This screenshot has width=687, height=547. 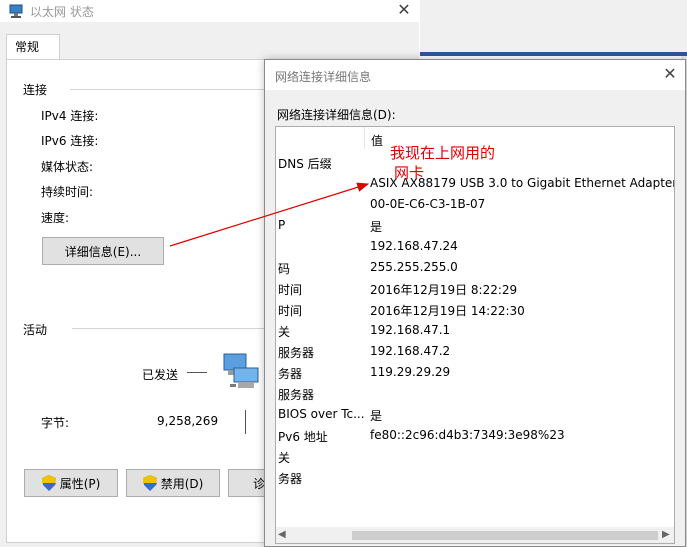 I want to click on bytes-sent-value: 9,258,269, so click(x=188, y=421).